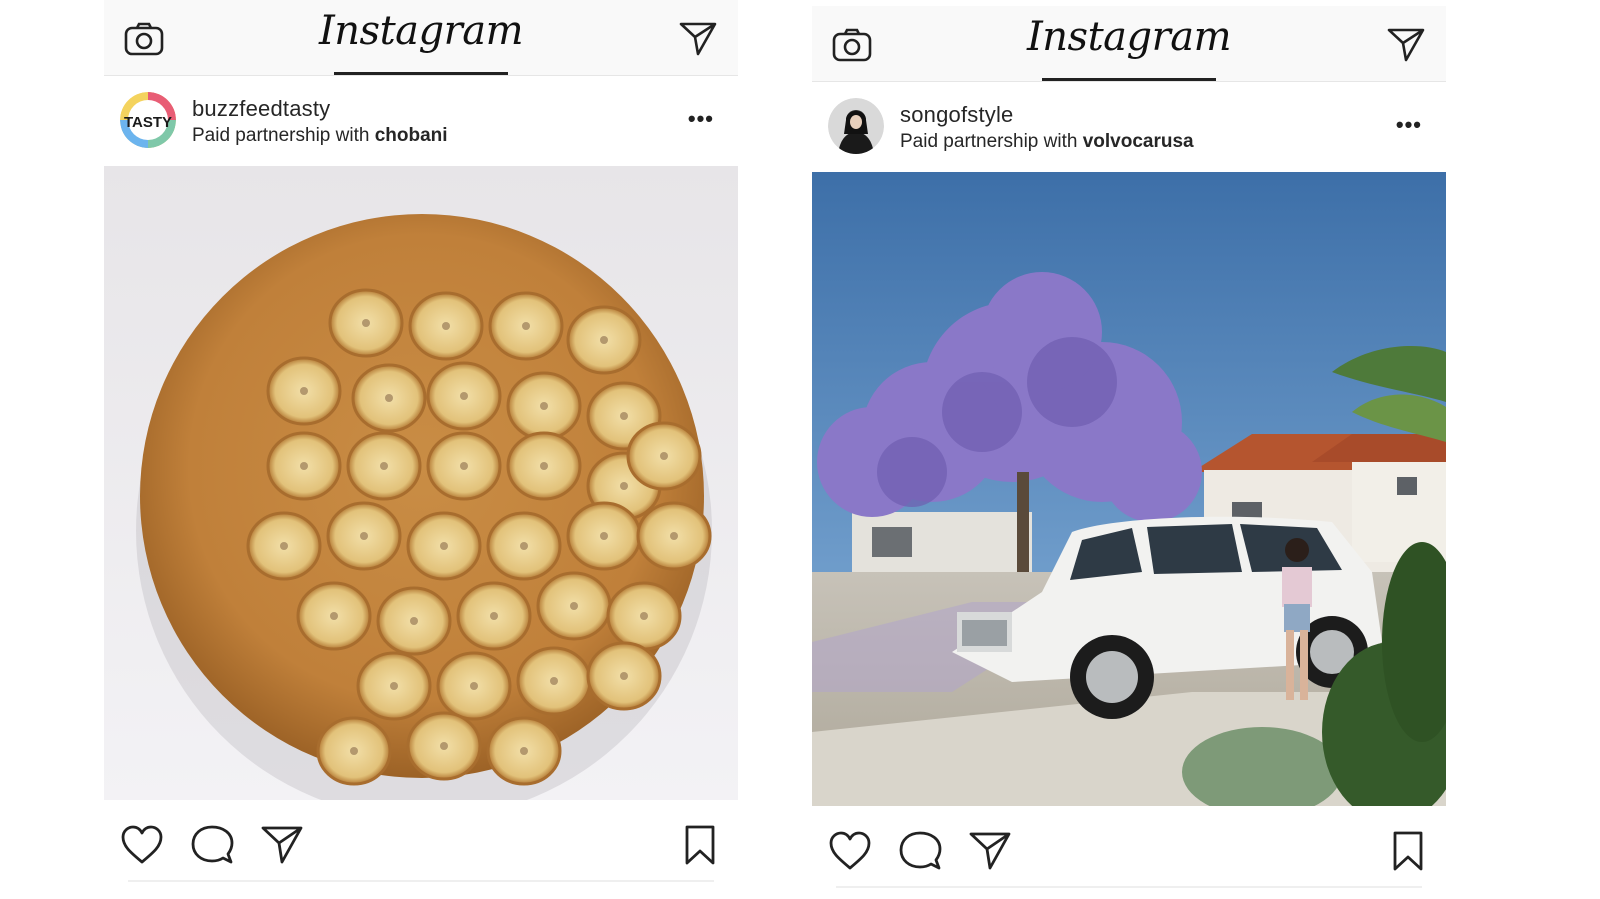  I want to click on avatar: TASTY, so click(148, 120).